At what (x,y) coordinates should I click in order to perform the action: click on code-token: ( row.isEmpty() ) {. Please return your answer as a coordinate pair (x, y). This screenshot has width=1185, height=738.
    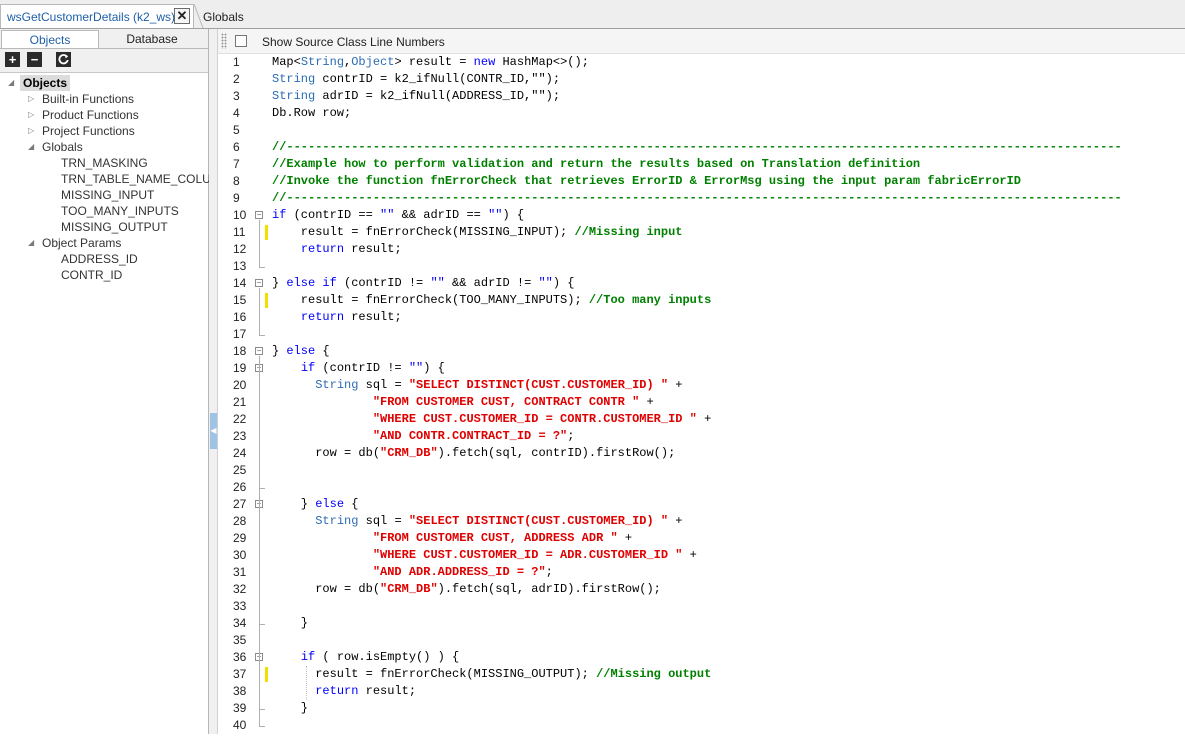
    Looking at the image, I should click on (387, 657).